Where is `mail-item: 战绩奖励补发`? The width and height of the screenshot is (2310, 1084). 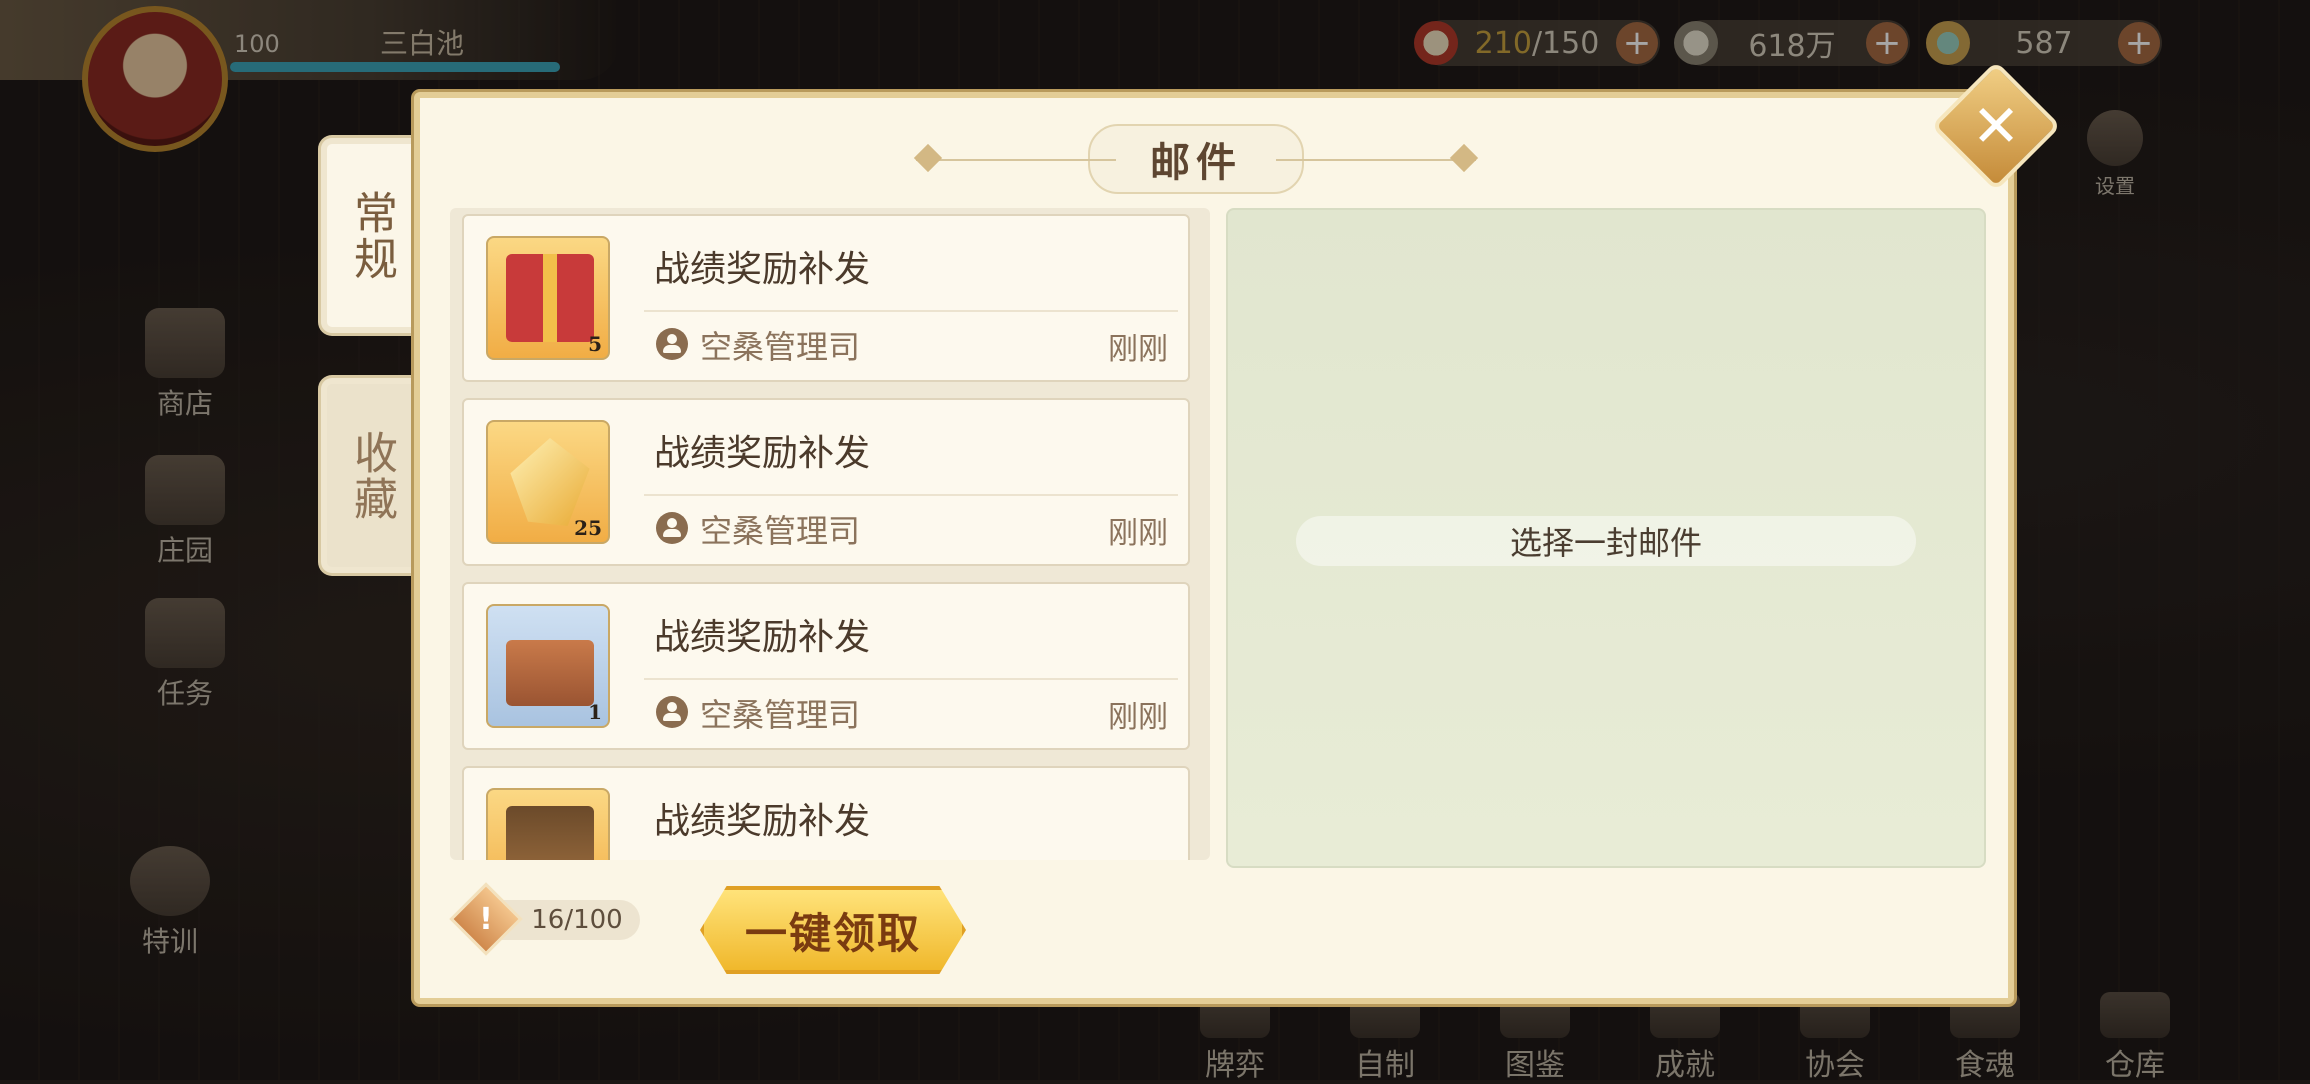
mail-item: 战绩奖励补发 is located at coordinates (826, 813).